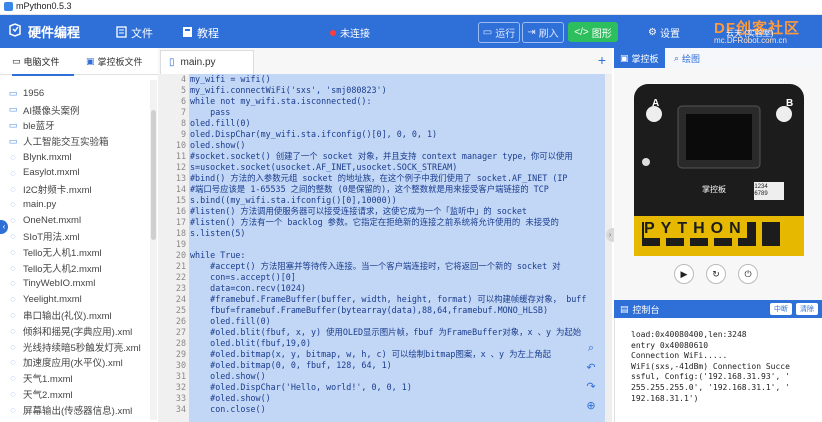  Describe the element at coordinates (624, 57) in the screenshot. I see `board-icon: ▣` at that location.